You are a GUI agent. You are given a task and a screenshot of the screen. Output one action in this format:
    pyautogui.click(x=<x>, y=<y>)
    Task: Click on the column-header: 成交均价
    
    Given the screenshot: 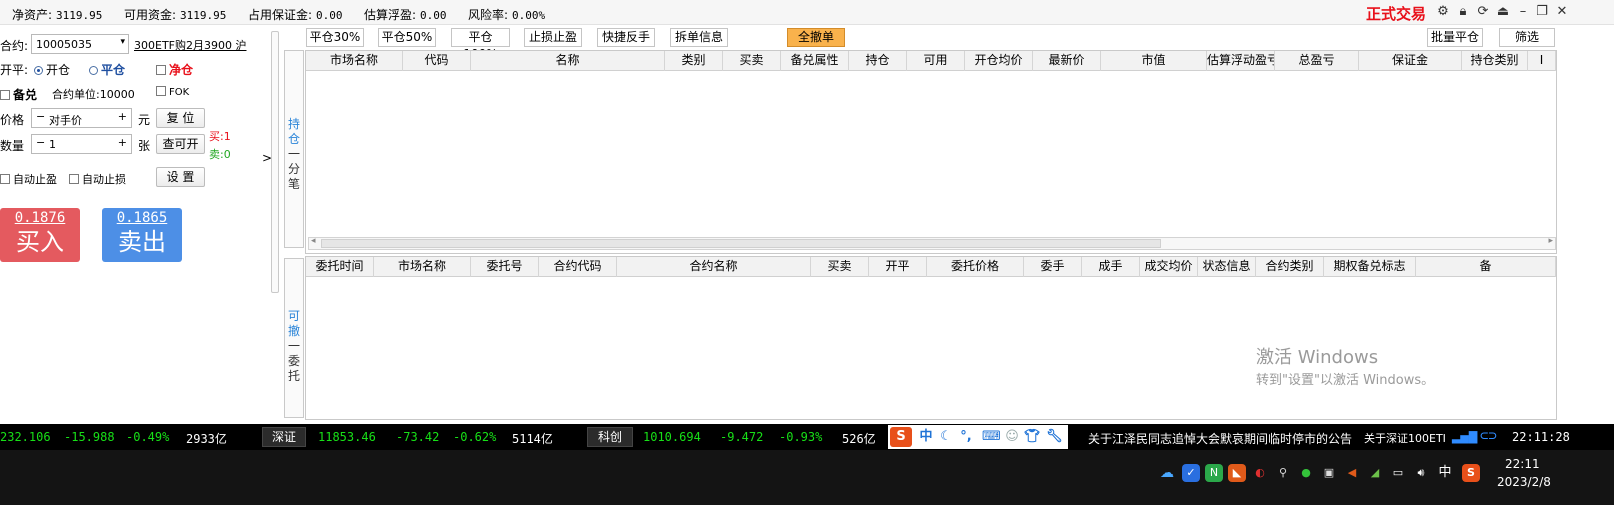 What is the action you would take?
    pyautogui.click(x=1169, y=267)
    